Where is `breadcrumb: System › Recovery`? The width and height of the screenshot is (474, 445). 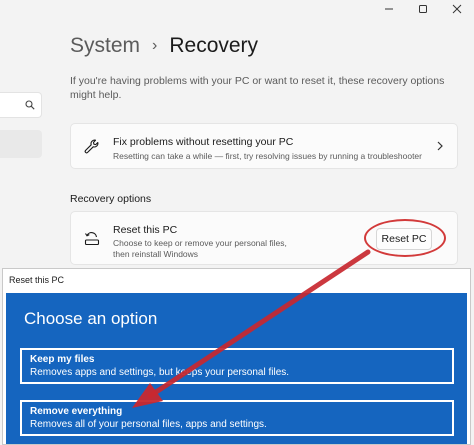
breadcrumb: System › Recovery is located at coordinates (164, 46).